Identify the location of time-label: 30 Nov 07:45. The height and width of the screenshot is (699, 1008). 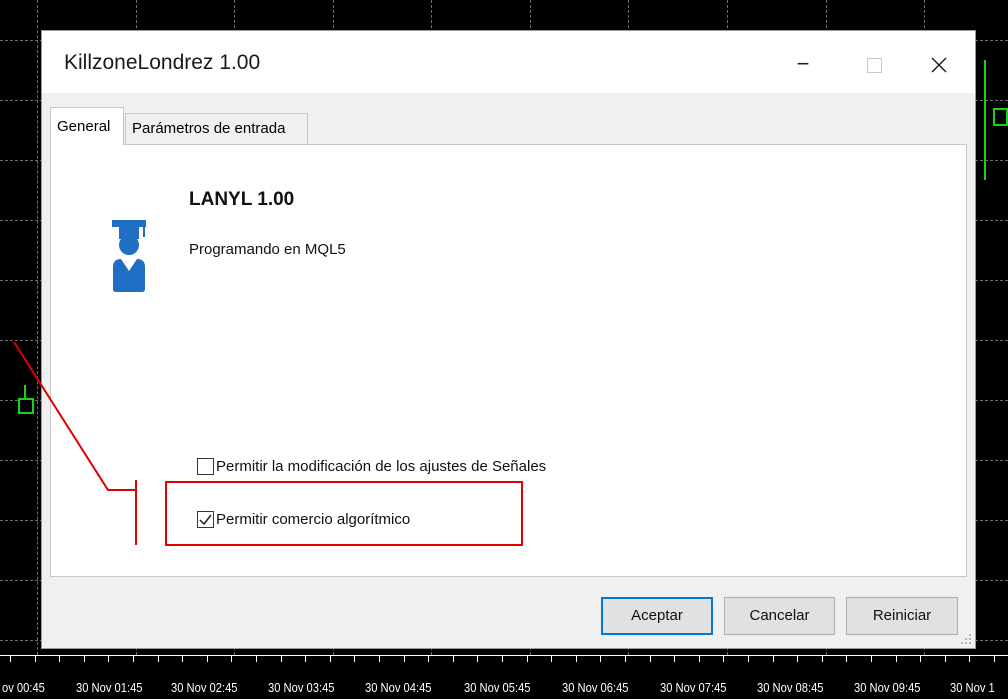
(693, 687).